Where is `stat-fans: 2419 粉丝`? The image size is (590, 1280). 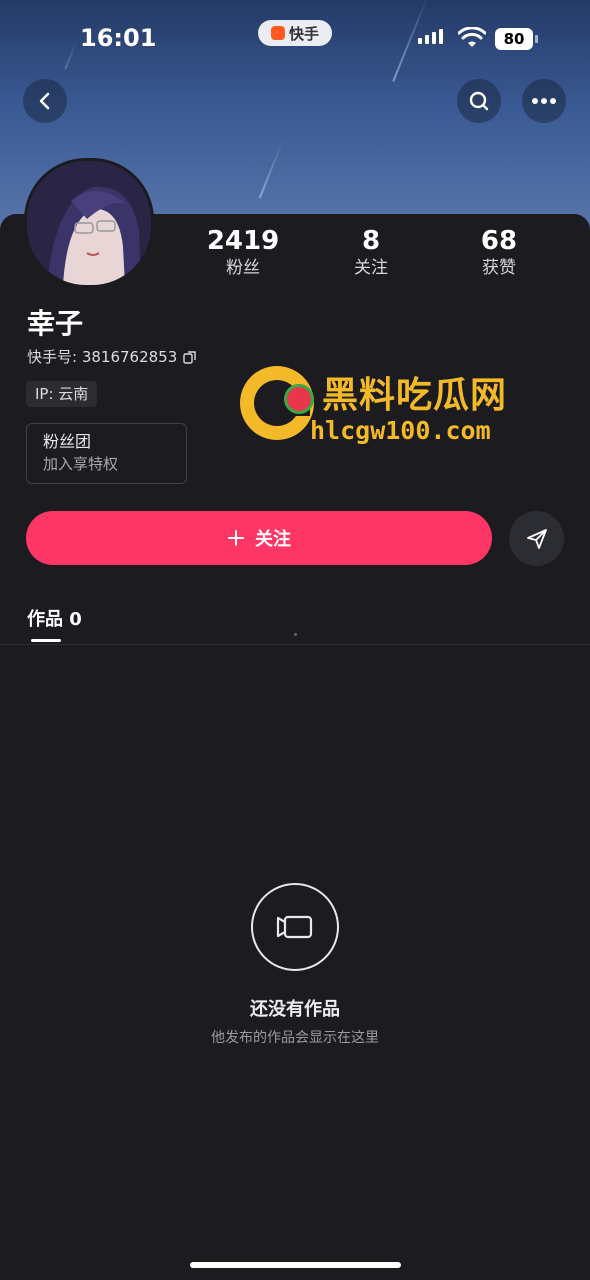
stat-fans: 2419 粉丝 is located at coordinates (243, 253).